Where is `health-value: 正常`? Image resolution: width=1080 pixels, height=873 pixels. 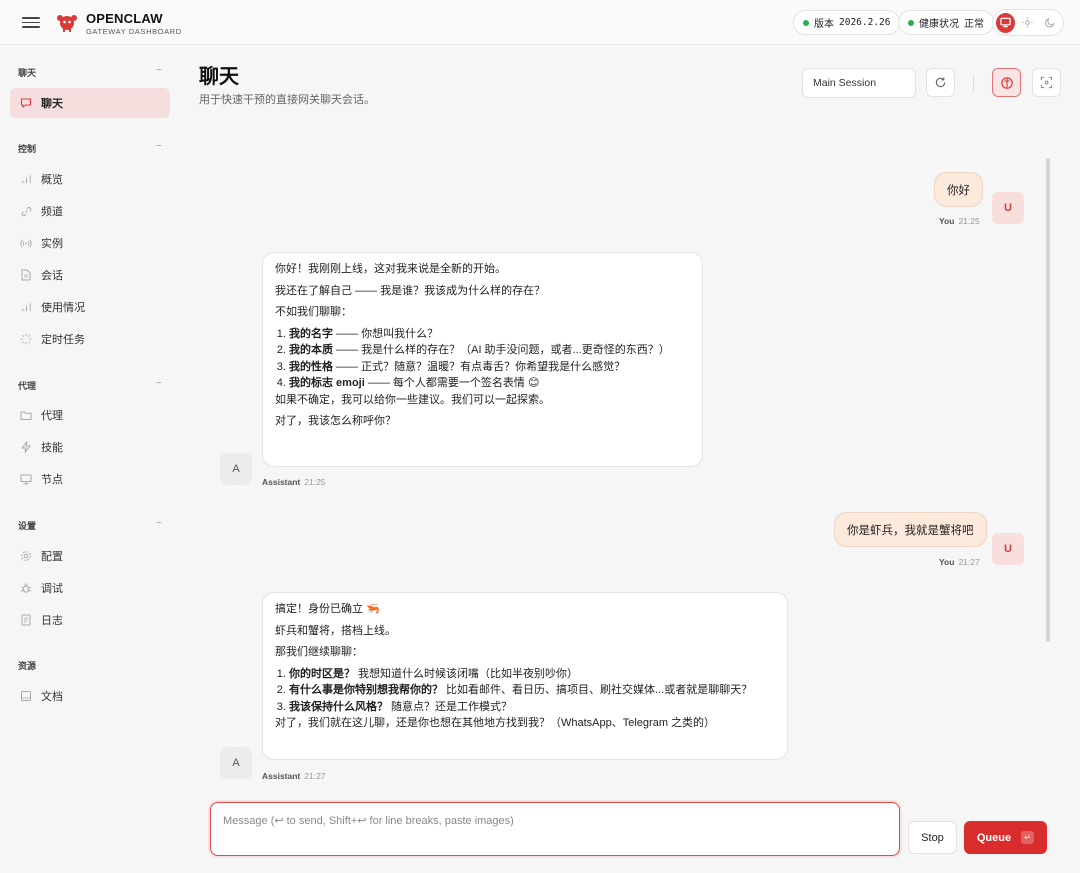 health-value: 正常 is located at coordinates (974, 24).